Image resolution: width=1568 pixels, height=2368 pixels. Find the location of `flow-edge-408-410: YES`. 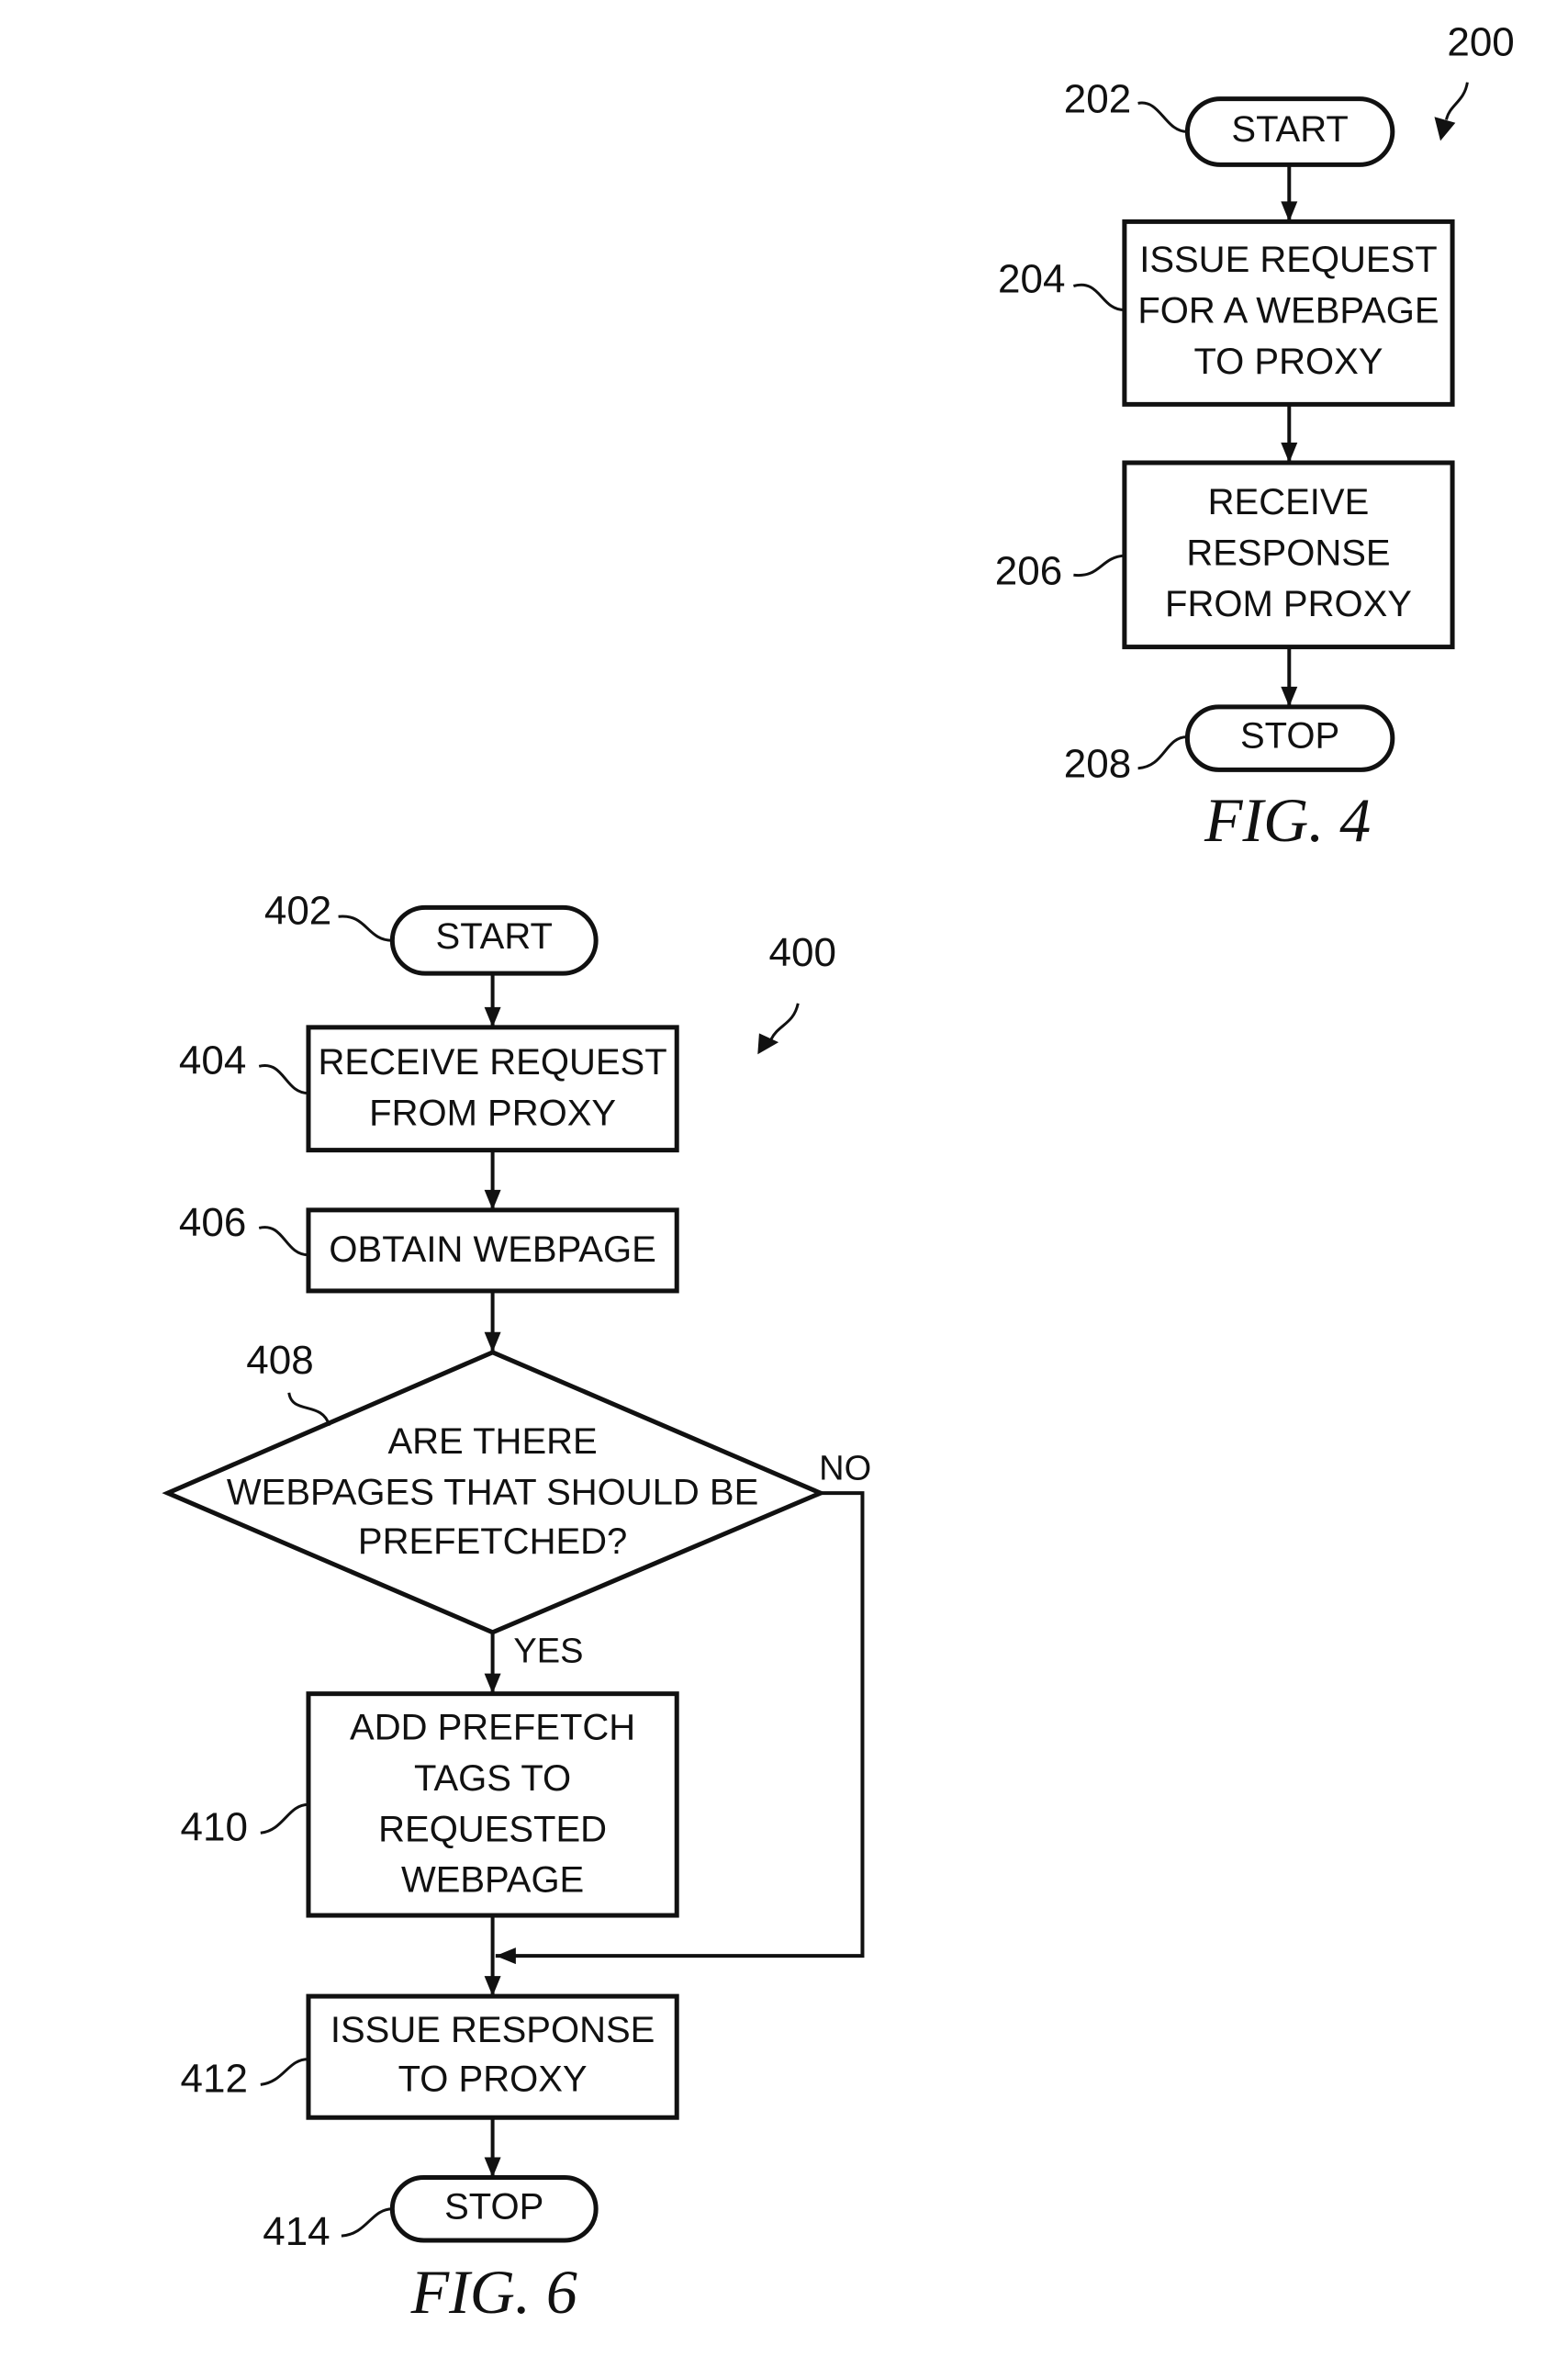

flow-edge-408-410: YES is located at coordinates (533, 1664).